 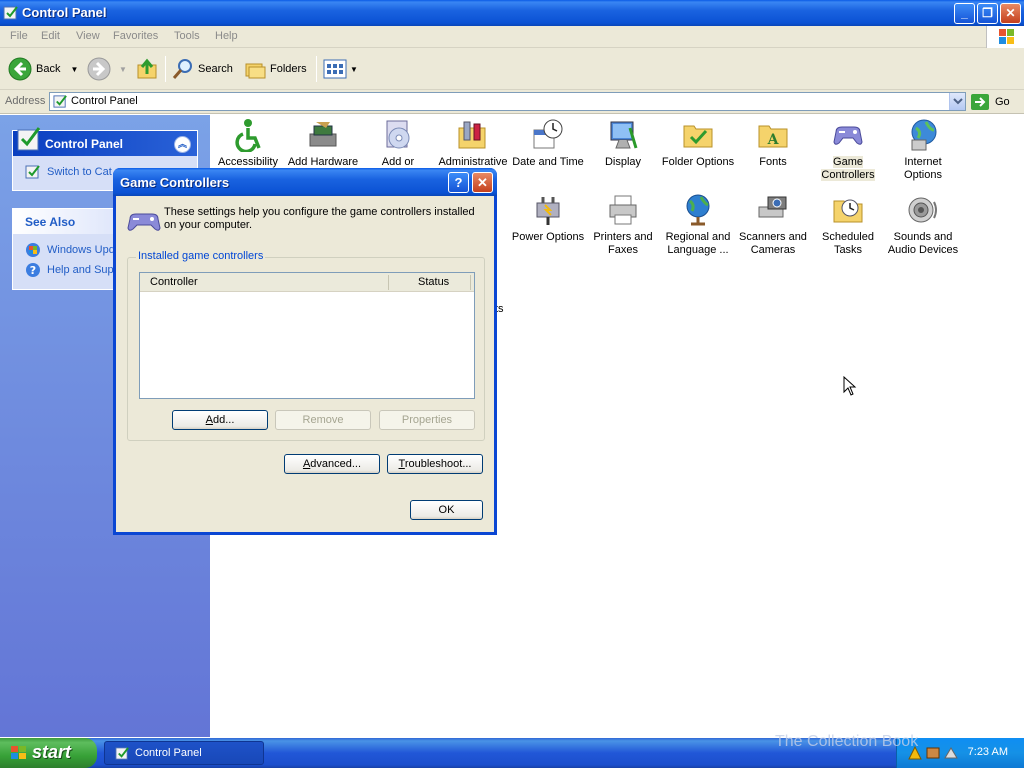 I want to click on properties-button: Properties, so click(x=427, y=420).